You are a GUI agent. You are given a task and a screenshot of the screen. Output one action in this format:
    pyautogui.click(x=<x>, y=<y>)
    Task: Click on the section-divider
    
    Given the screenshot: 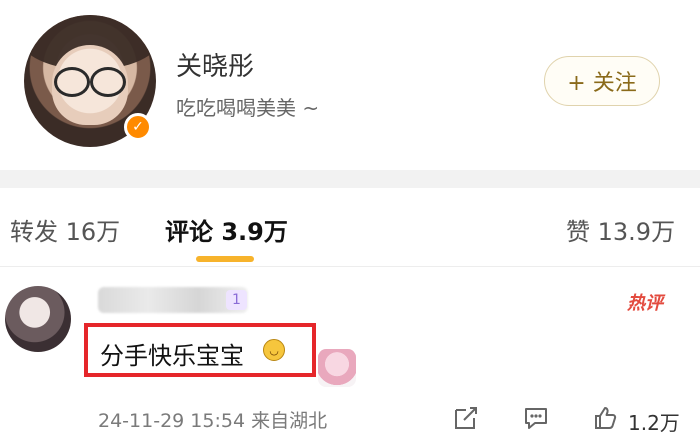 What is the action you would take?
    pyautogui.click(x=350, y=179)
    